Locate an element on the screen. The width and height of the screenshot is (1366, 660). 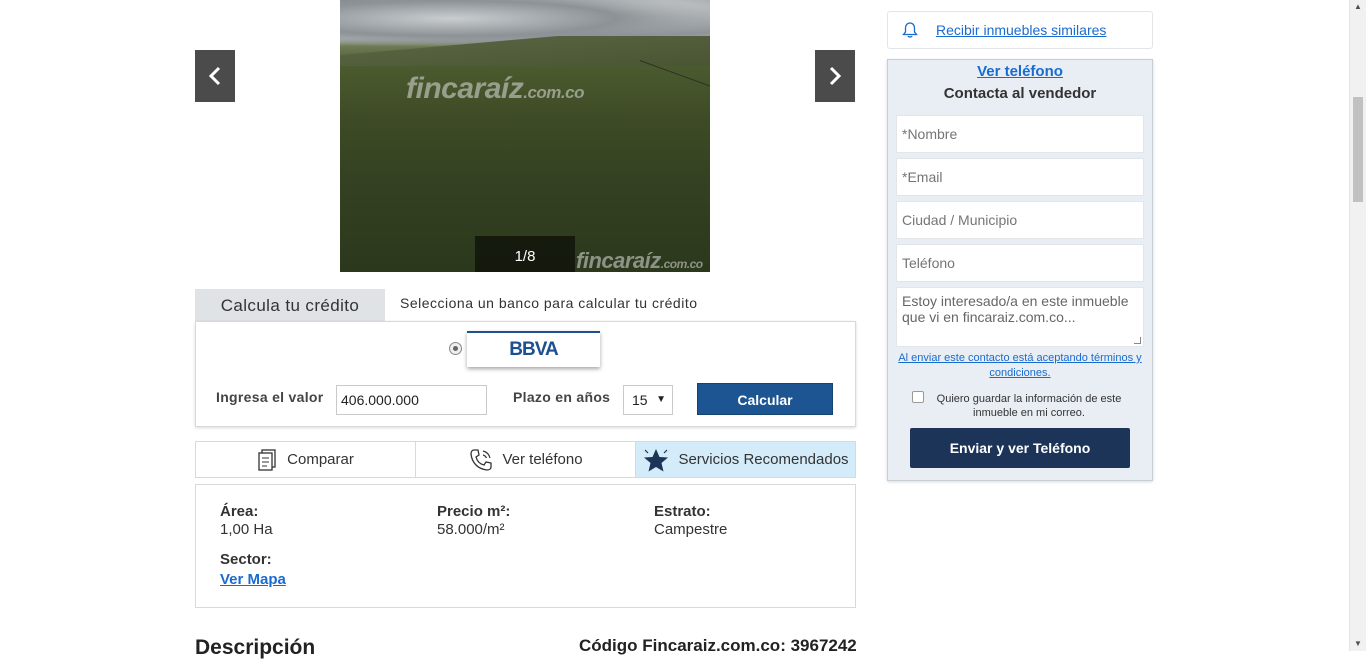
stratum-label: Estrato: is located at coordinates (682, 511).